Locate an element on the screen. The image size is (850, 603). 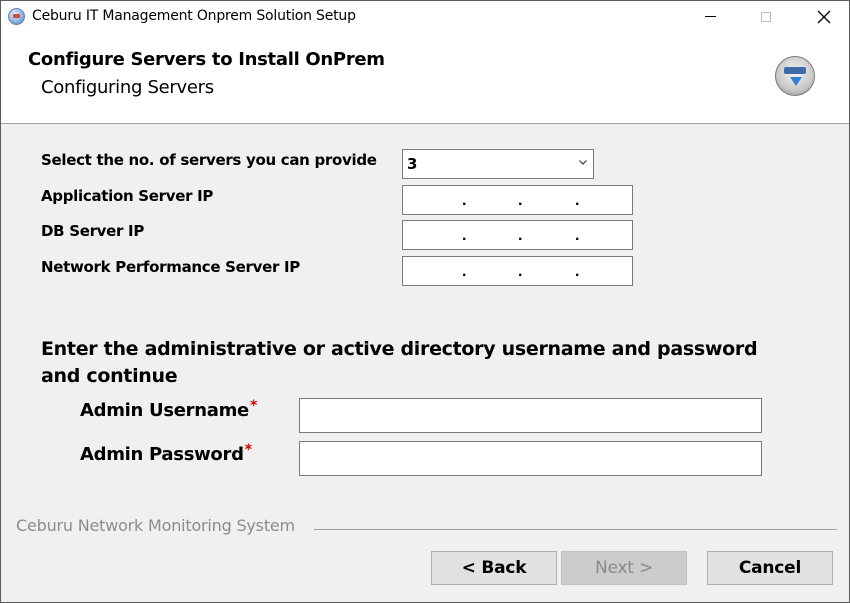
admin-password-label: Admin Password* is located at coordinates (166, 453).